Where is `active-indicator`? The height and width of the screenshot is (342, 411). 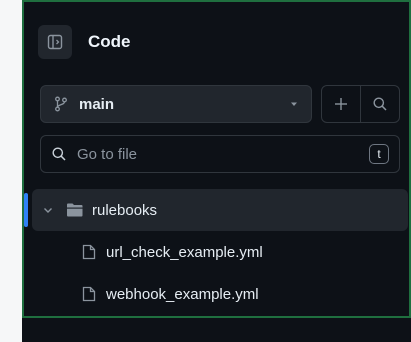
active-indicator is located at coordinates (26, 210).